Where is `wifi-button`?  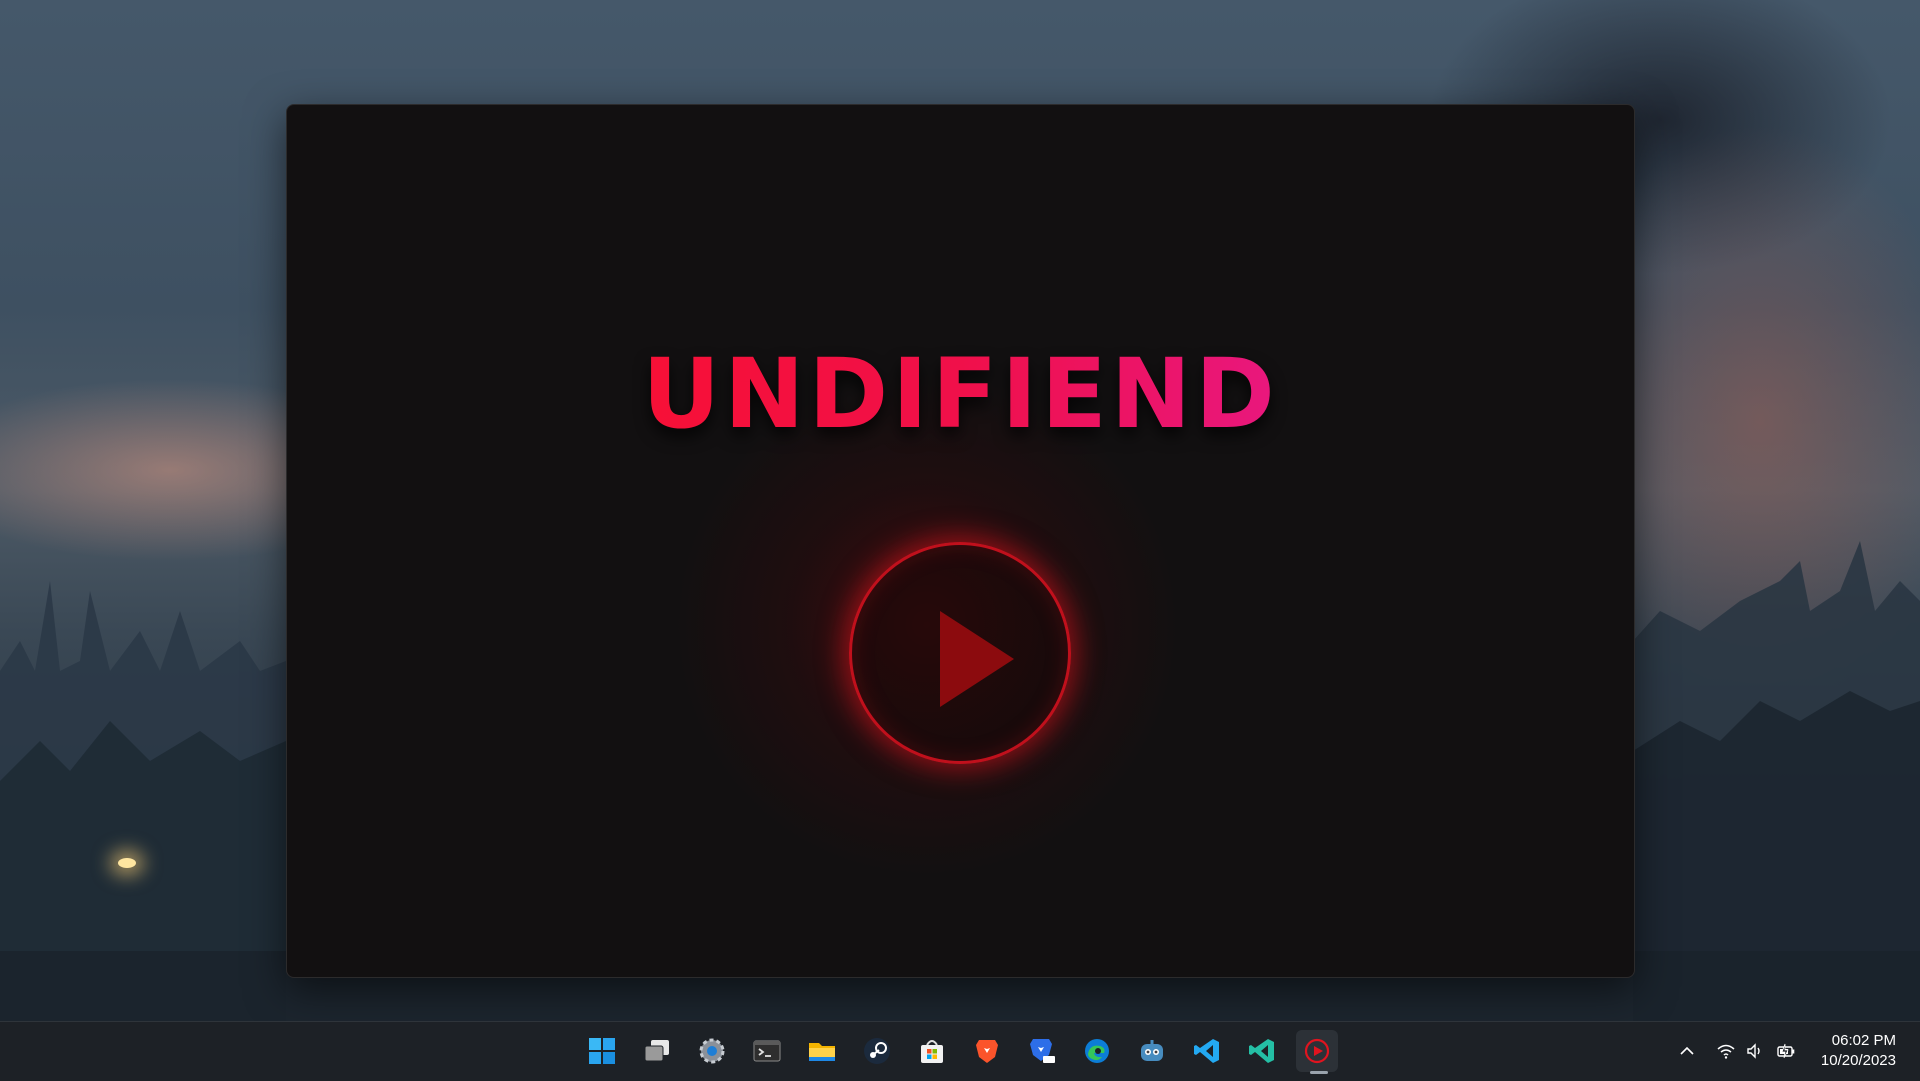
wifi-button is located at coordinates (1726, 1051).